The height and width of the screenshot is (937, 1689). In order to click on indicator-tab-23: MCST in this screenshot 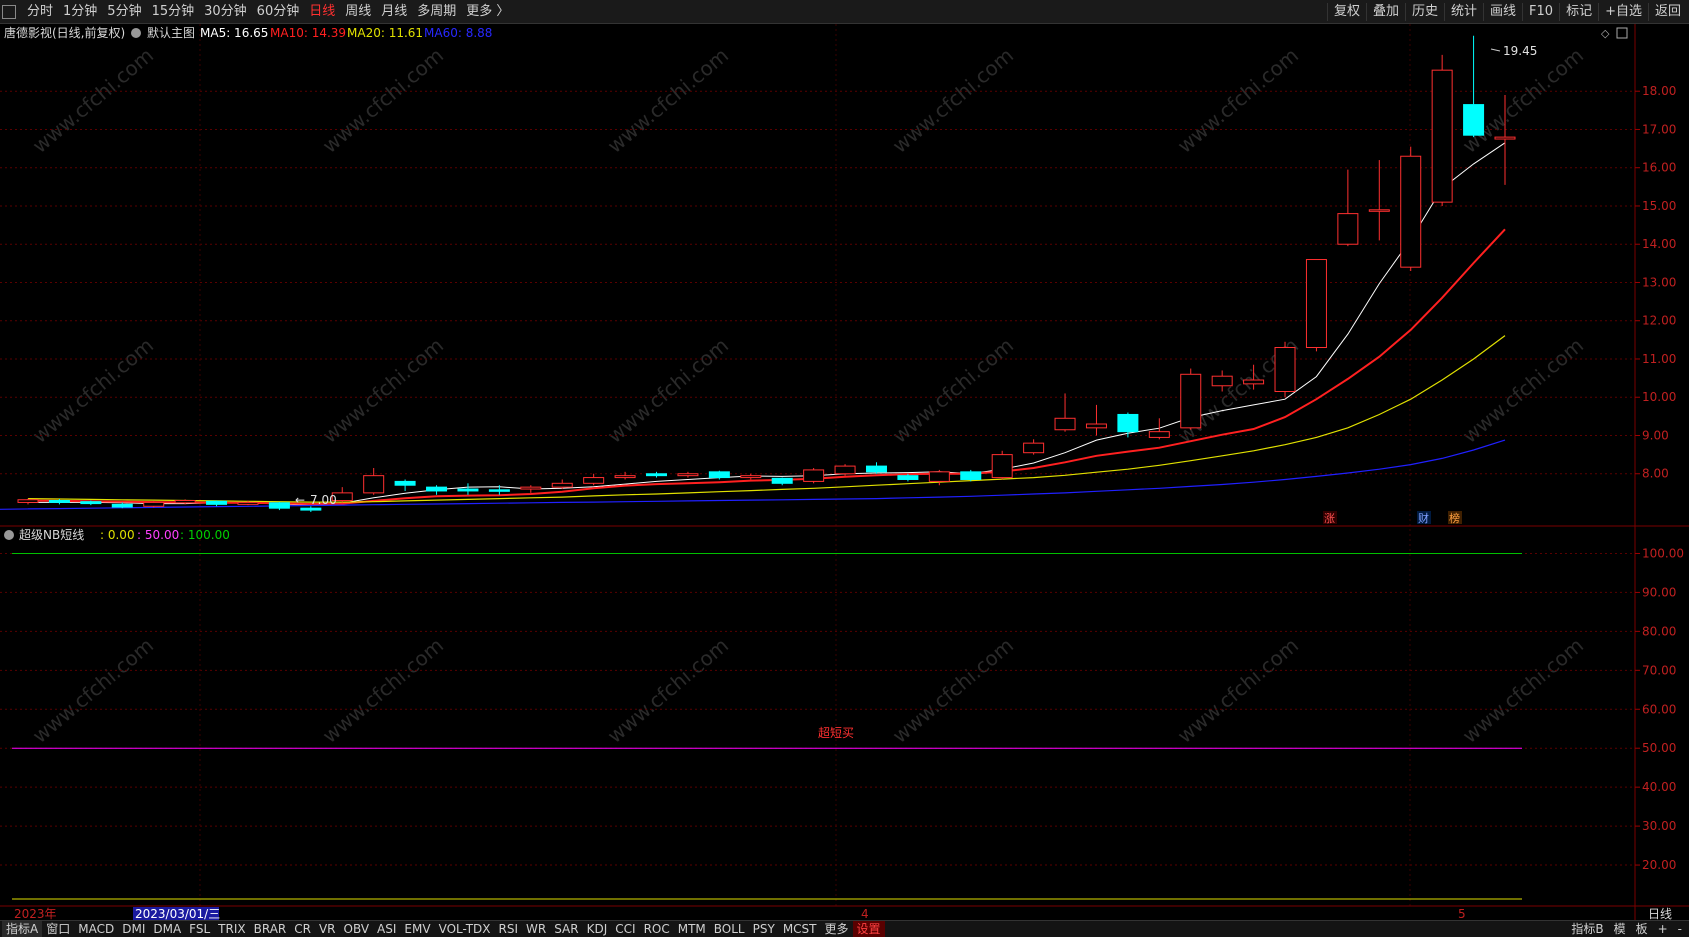, I will do `click(800, 929)`.